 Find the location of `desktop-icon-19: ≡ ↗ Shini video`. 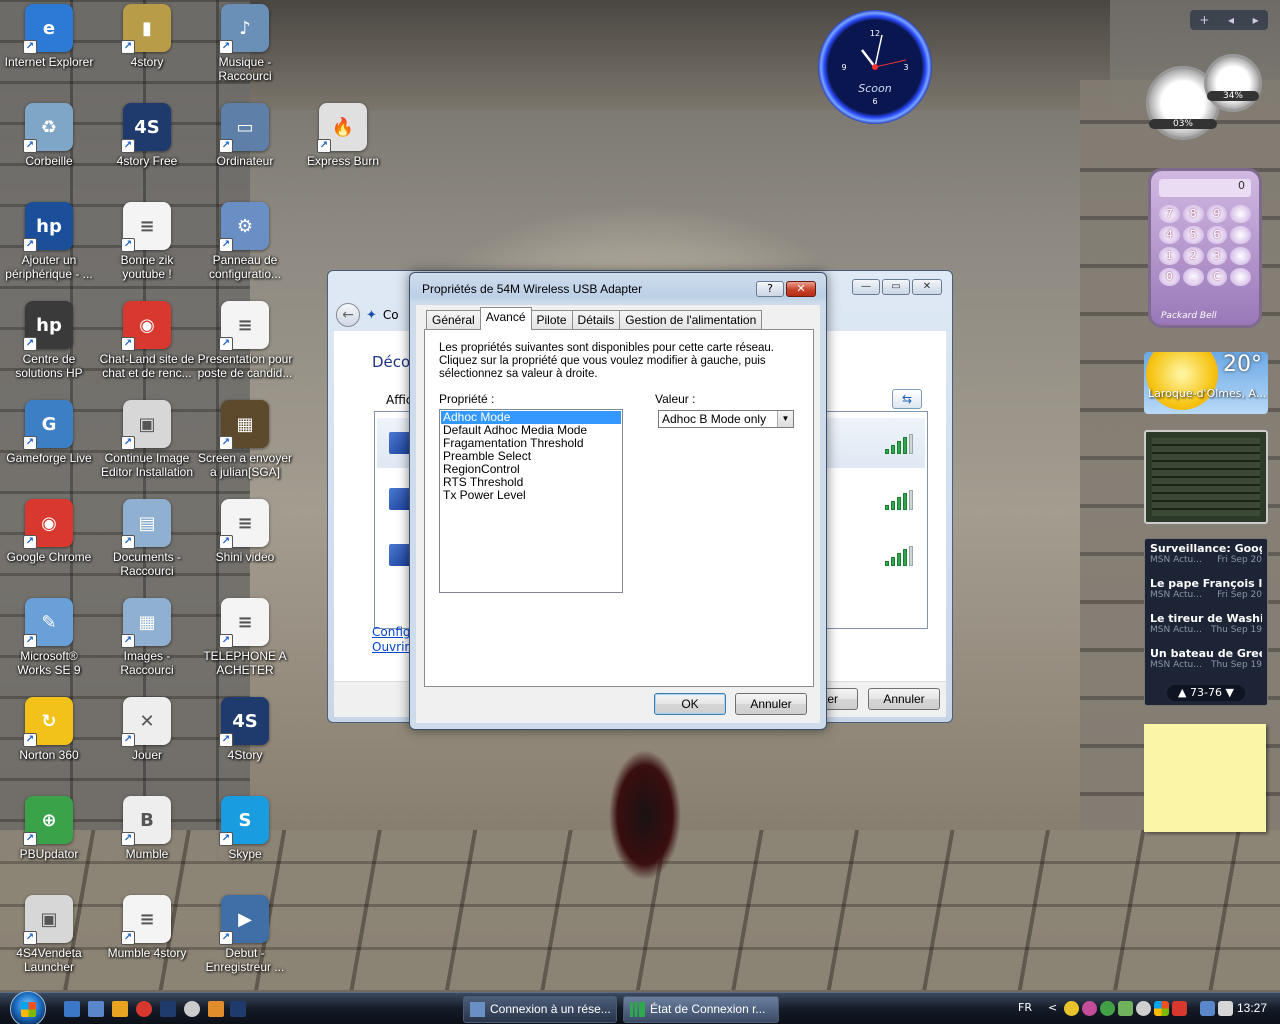

desktop-icon-19: ≡ ↗ Shini video is located at coordinates (245, 531).